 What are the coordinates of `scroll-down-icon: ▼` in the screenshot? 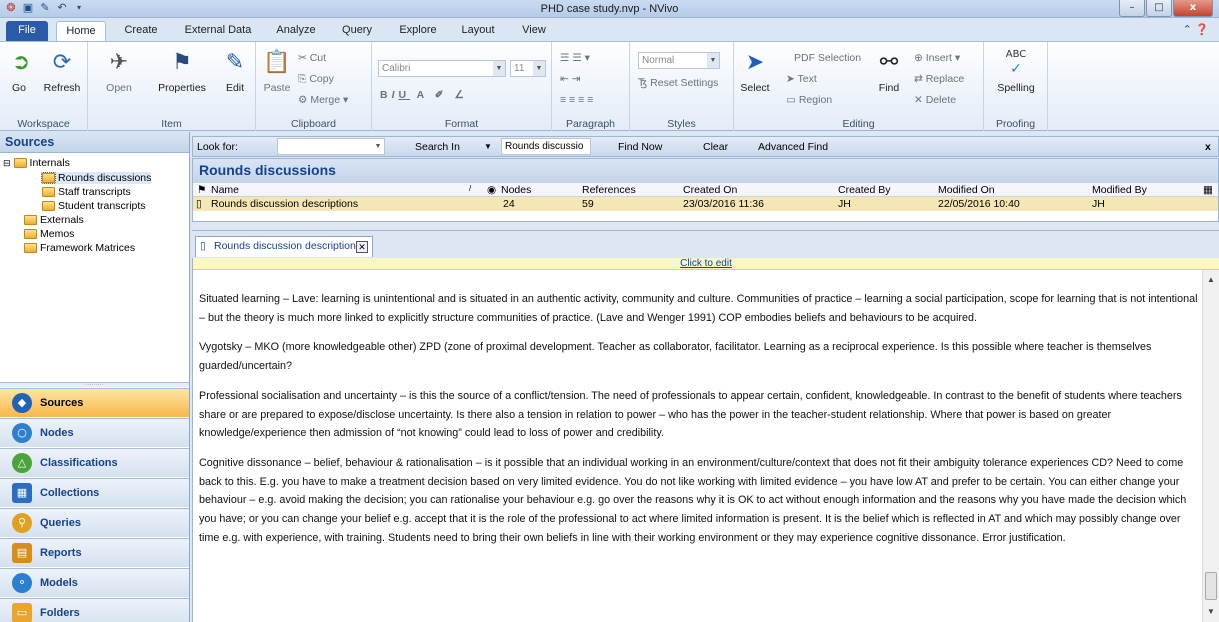 It's located at (1211, 612).